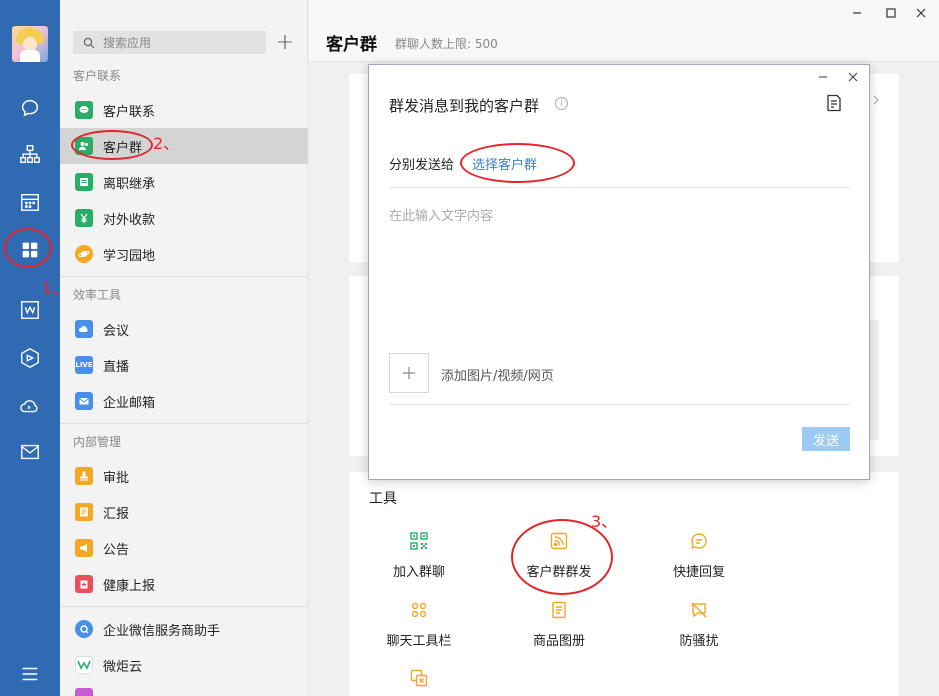 The height and width of the screenshot is (696, 939). Describe the element at coordinates (129, 184) in the screenshot. I see `sidebar-item-label: 离职继承` at that location.